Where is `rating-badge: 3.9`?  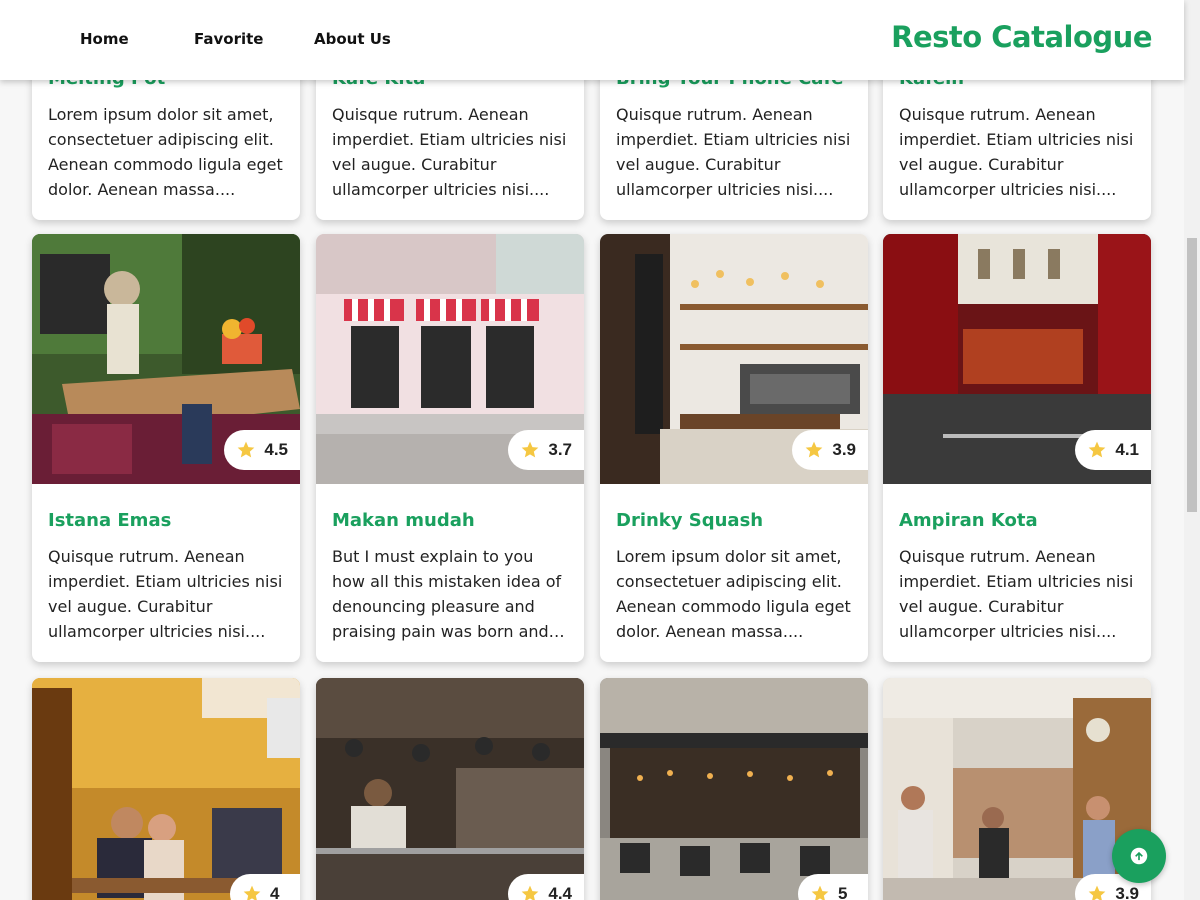 rating-badge: 3.9 is located at coordinates (830, 450).